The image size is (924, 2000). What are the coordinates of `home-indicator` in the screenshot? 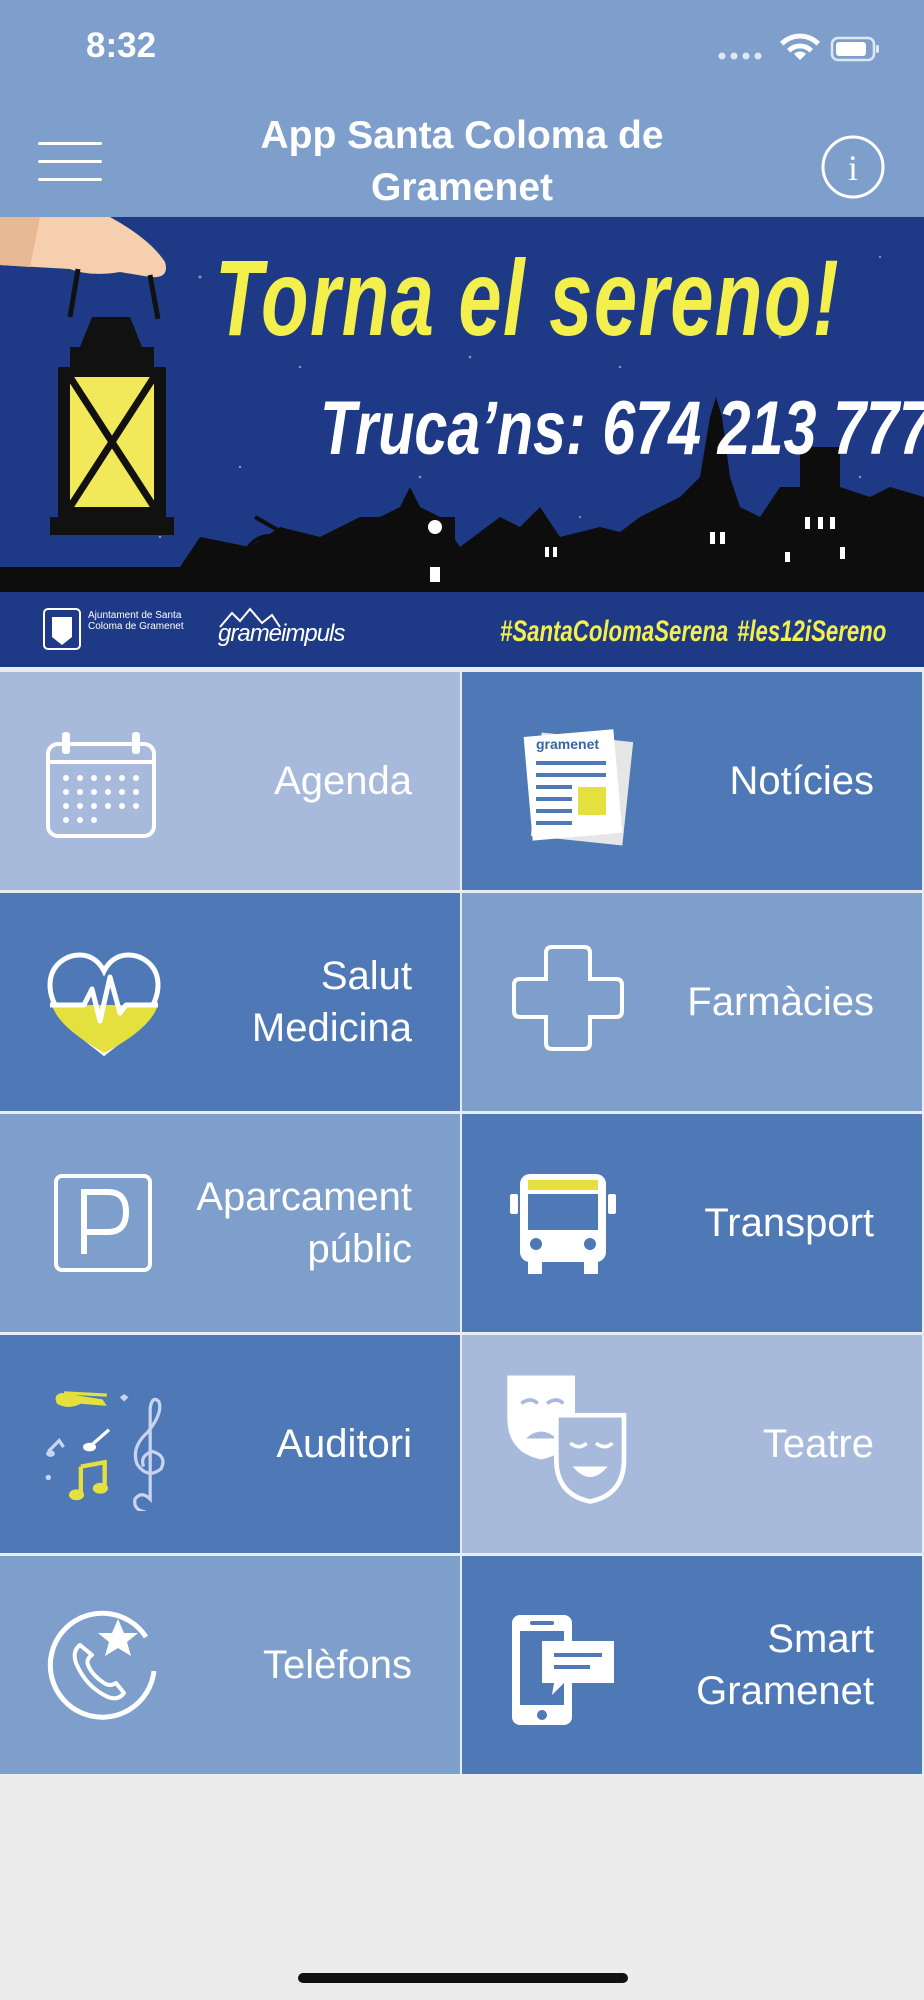 It's located at (463, 1978).